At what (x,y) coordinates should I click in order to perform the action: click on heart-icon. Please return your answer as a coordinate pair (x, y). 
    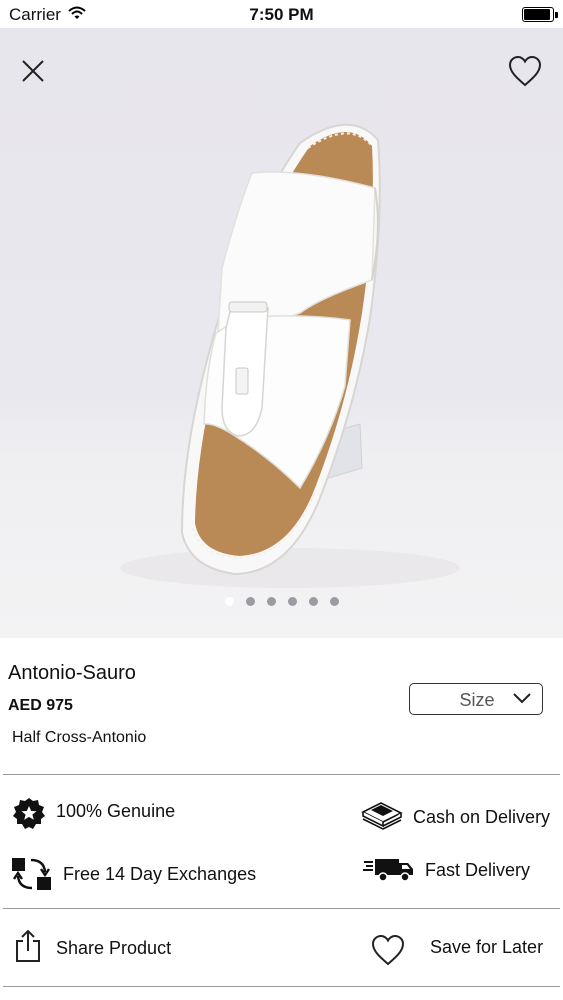
    Looking at the image, I should click on (388, 950).